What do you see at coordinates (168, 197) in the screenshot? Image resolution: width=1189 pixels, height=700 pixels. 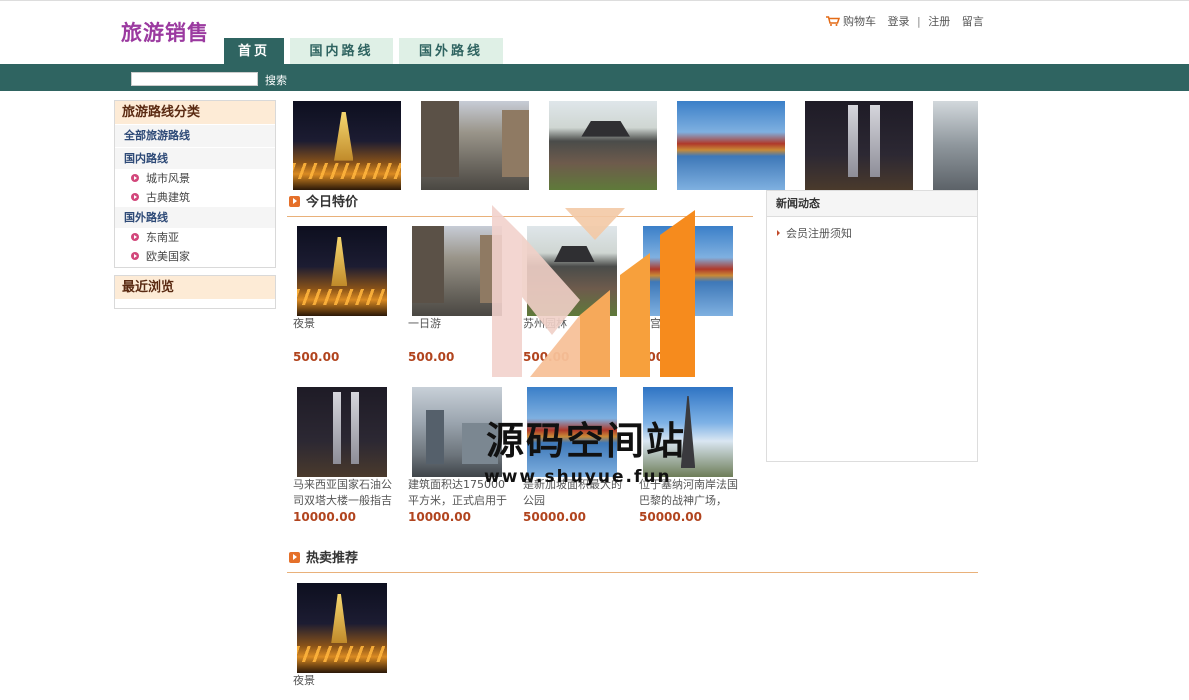 I see `category-item-label: 古典建筑` at bounding box center [168, 197].